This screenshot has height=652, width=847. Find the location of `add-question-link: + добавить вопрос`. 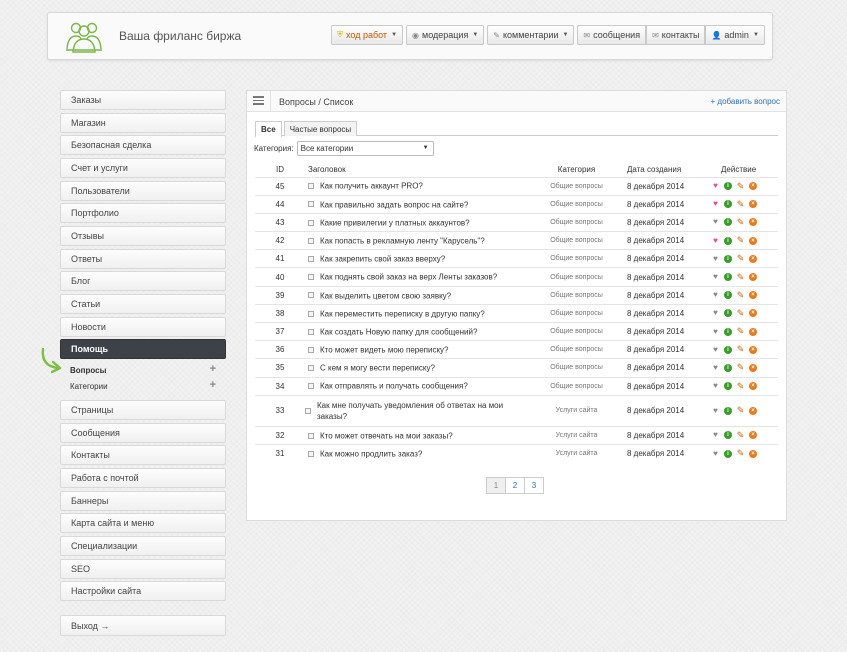

add-question-link: + добавить вопрос is located at coordinates (745, 101).